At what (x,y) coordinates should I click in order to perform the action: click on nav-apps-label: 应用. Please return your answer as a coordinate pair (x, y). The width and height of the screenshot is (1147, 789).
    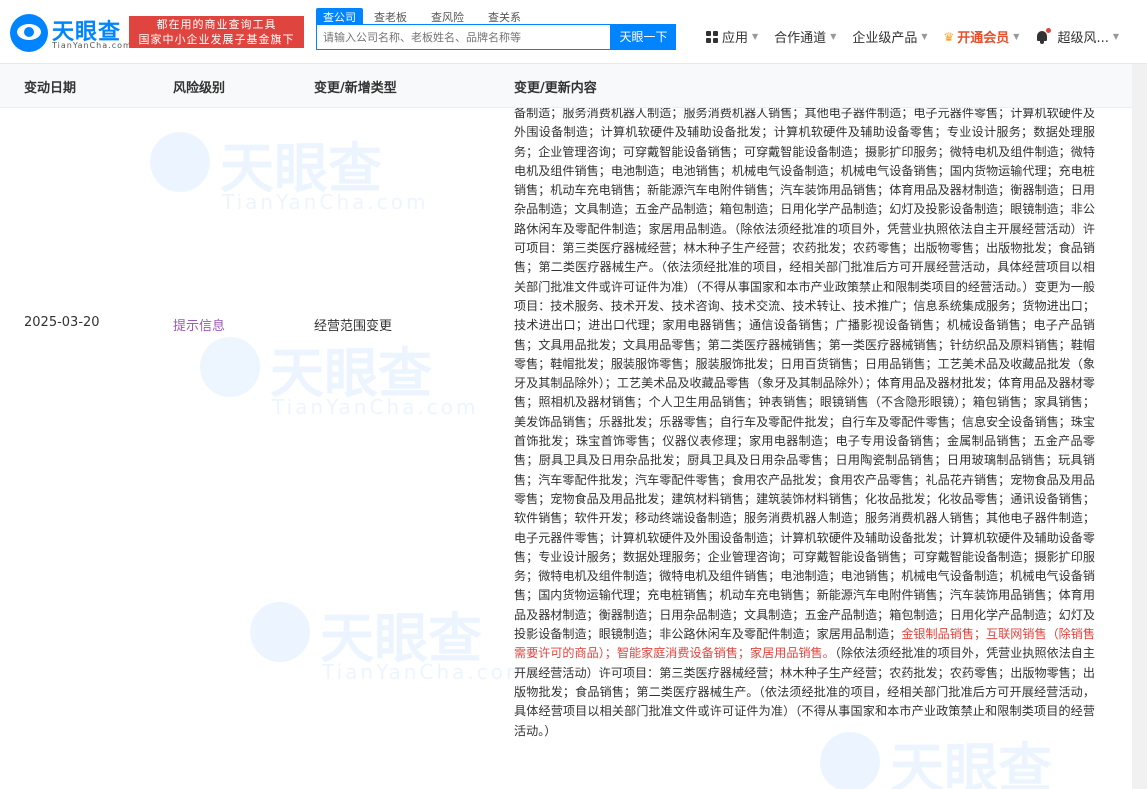
    Looking at the image, I should click on (735, 38).